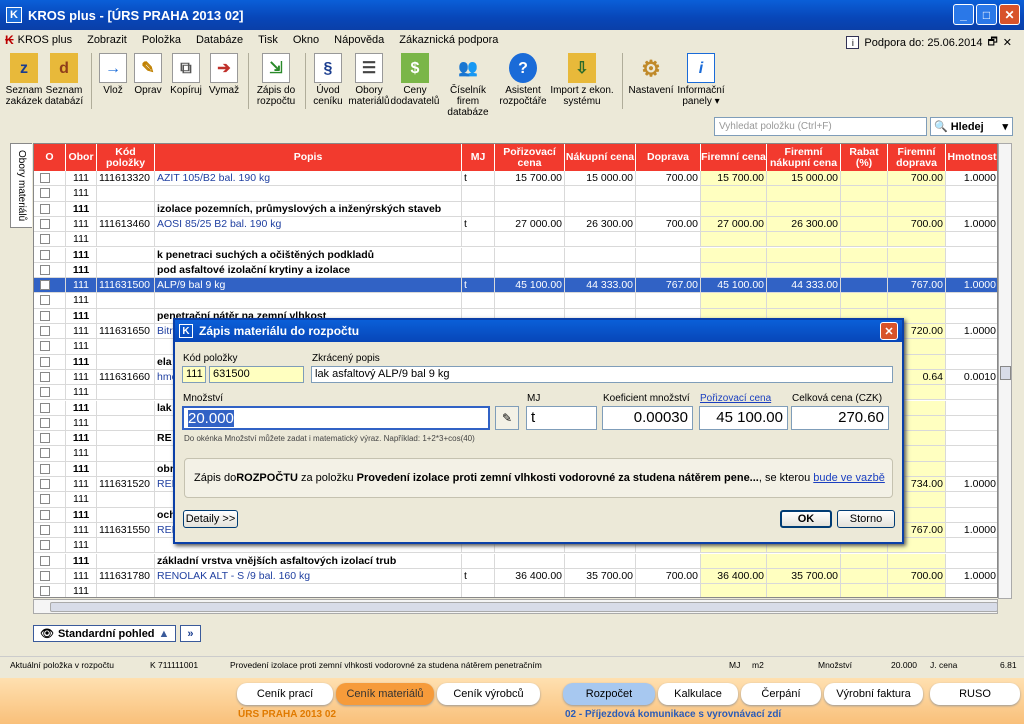 The image size is (1024, 724). Describe the element at coordinates (64, 78) in the screenshot. I see `tb-seznam-databazi: d Seznam databází` at that location.